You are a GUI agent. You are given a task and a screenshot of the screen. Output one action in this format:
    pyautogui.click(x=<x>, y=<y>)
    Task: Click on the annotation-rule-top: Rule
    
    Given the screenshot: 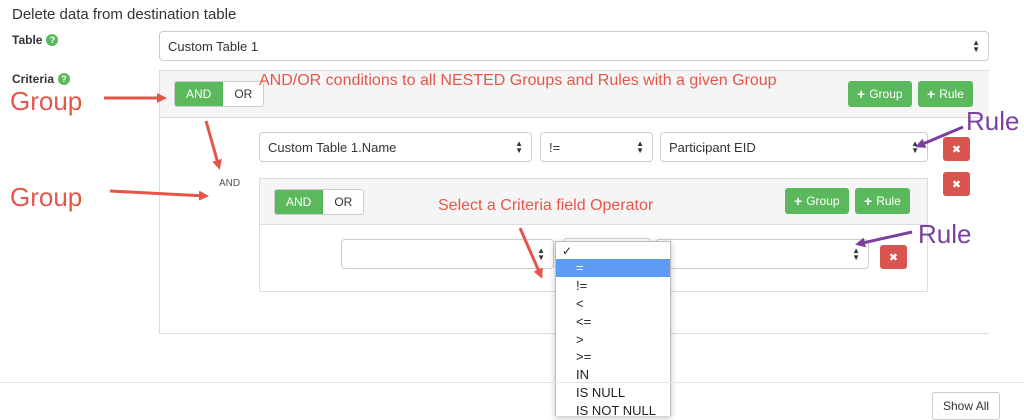 What is the action you would take?
    pyautogui.click(x=993, y=121)
    